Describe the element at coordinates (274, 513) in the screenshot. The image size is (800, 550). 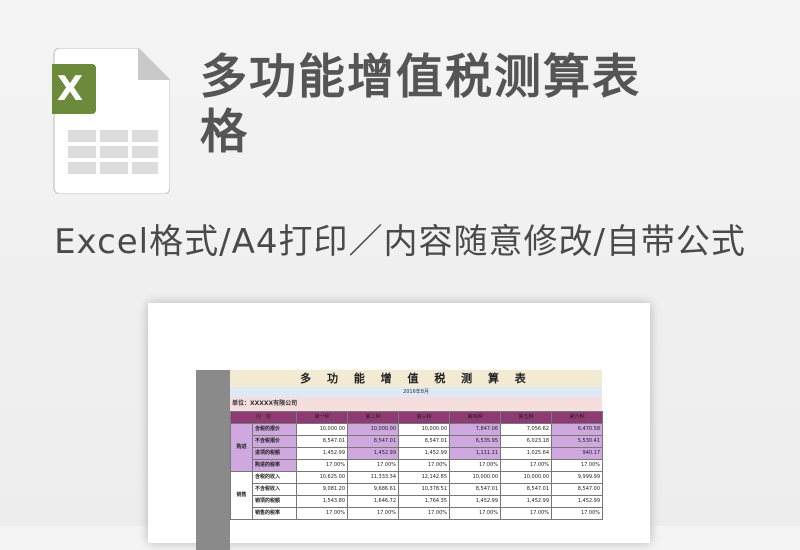
I see `row-label: 销售的税率` at that location.